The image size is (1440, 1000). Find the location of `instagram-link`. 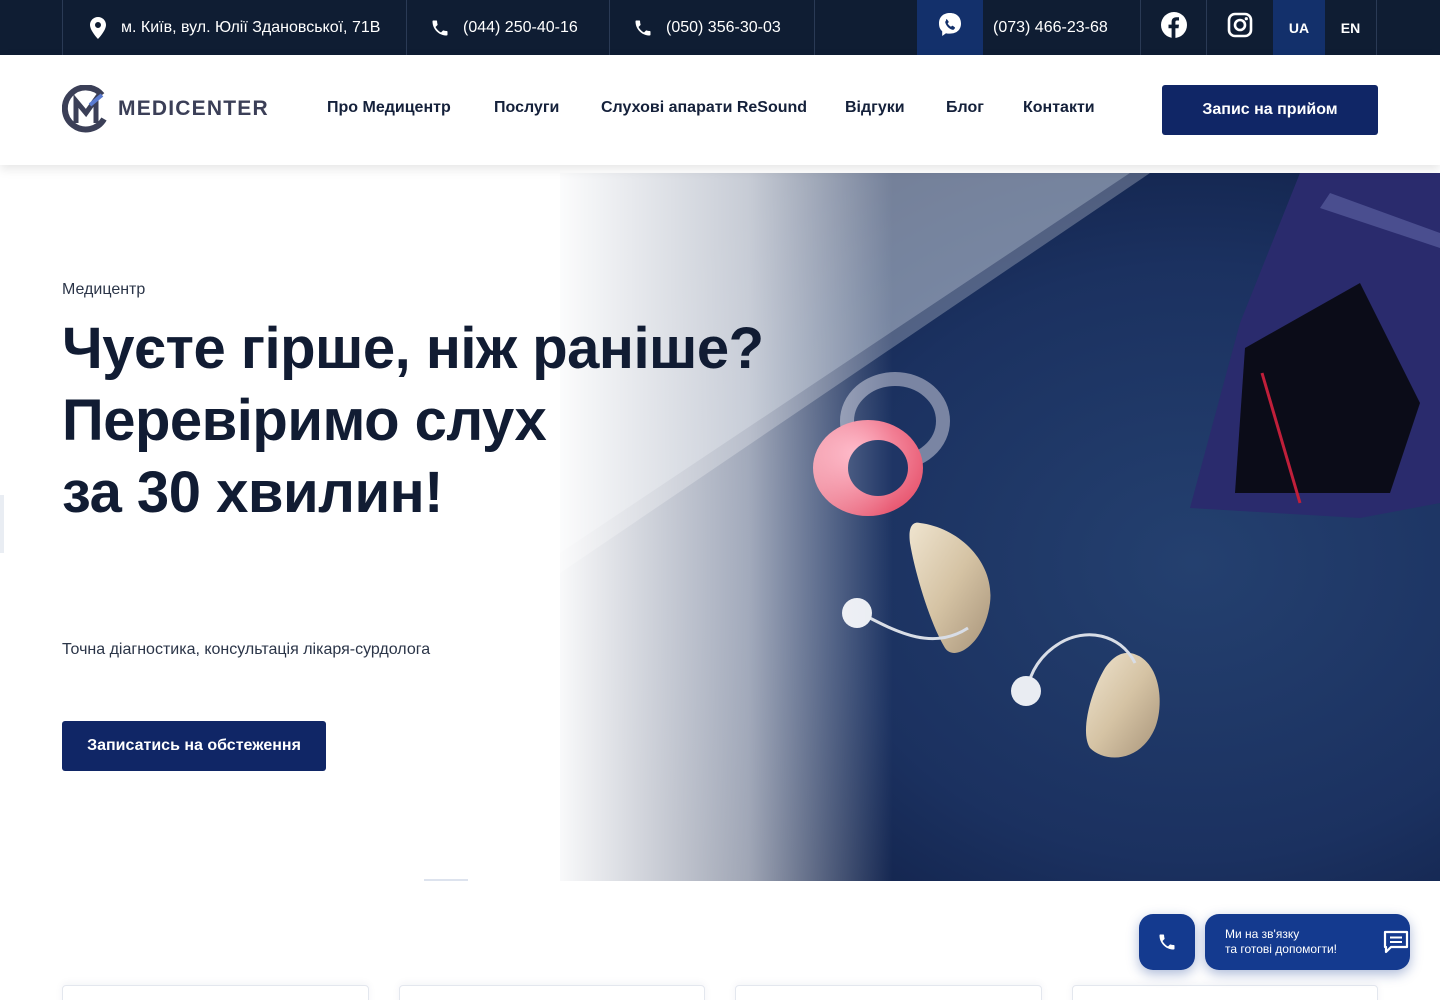

instagram-link is located at coordinates (1239, 27).